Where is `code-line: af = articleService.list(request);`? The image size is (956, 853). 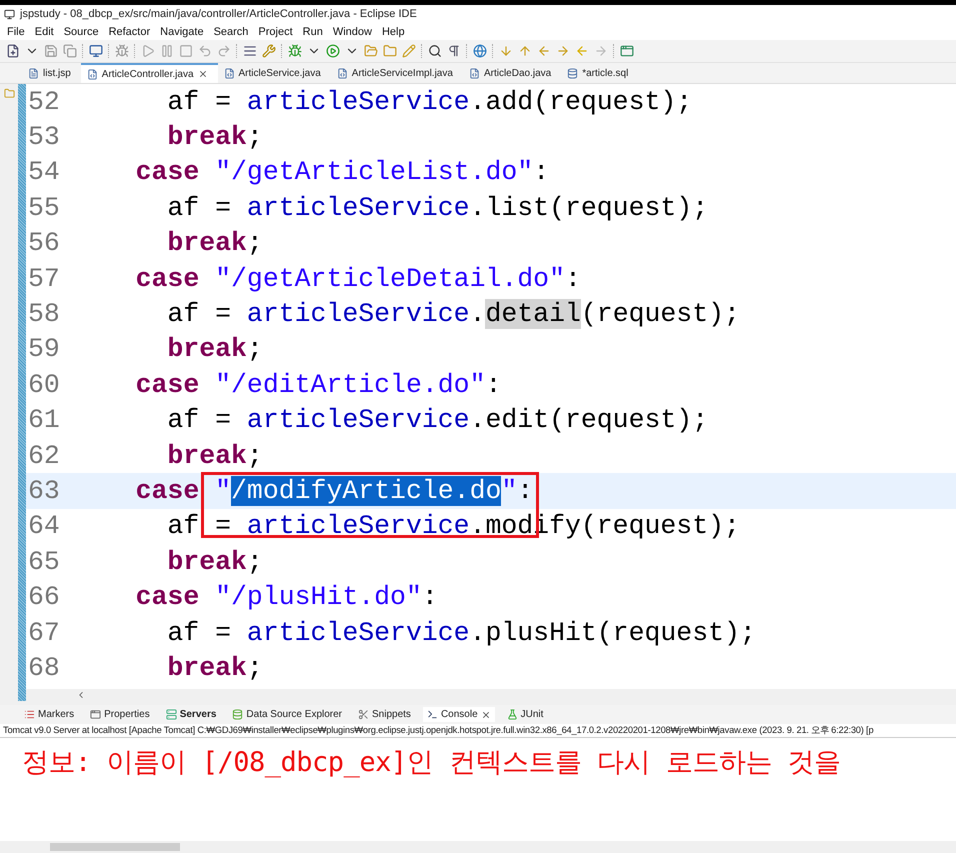
code-line: af = articleService.list(request); is located at coordinates (437, 207).